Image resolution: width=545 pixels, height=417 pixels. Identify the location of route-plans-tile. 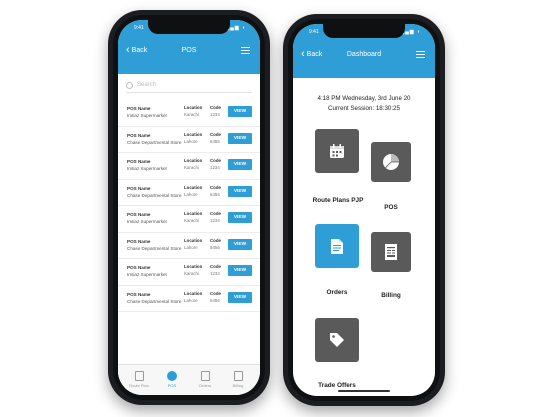
(337, 151).